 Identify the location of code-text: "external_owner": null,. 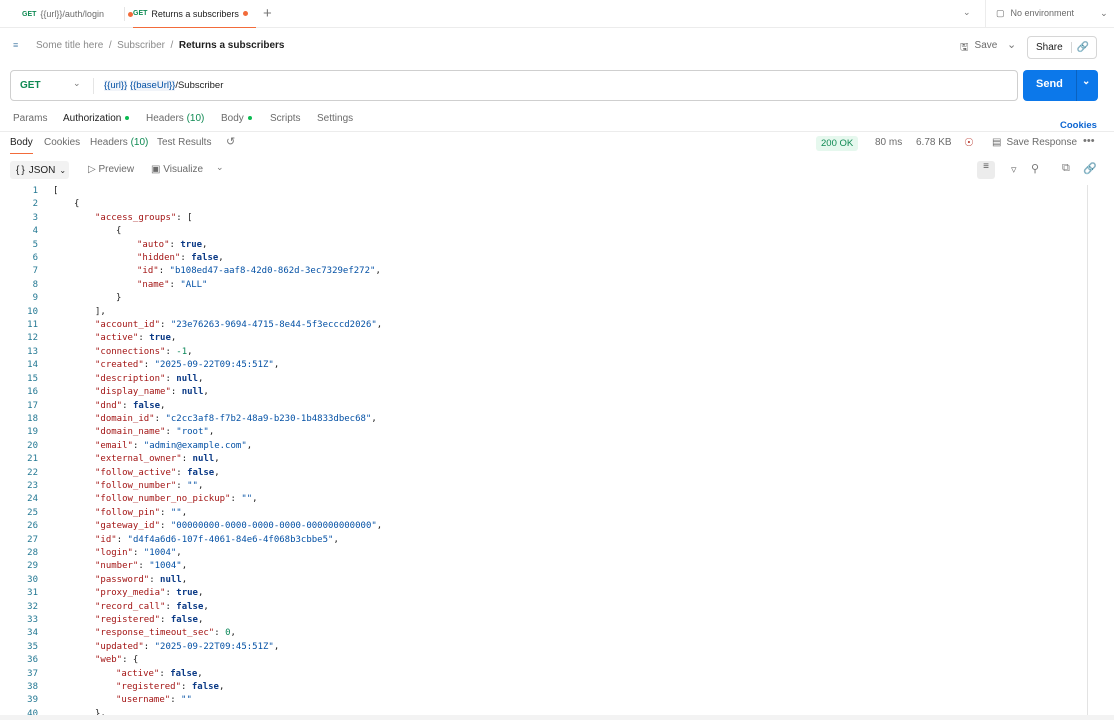
(157, 459).